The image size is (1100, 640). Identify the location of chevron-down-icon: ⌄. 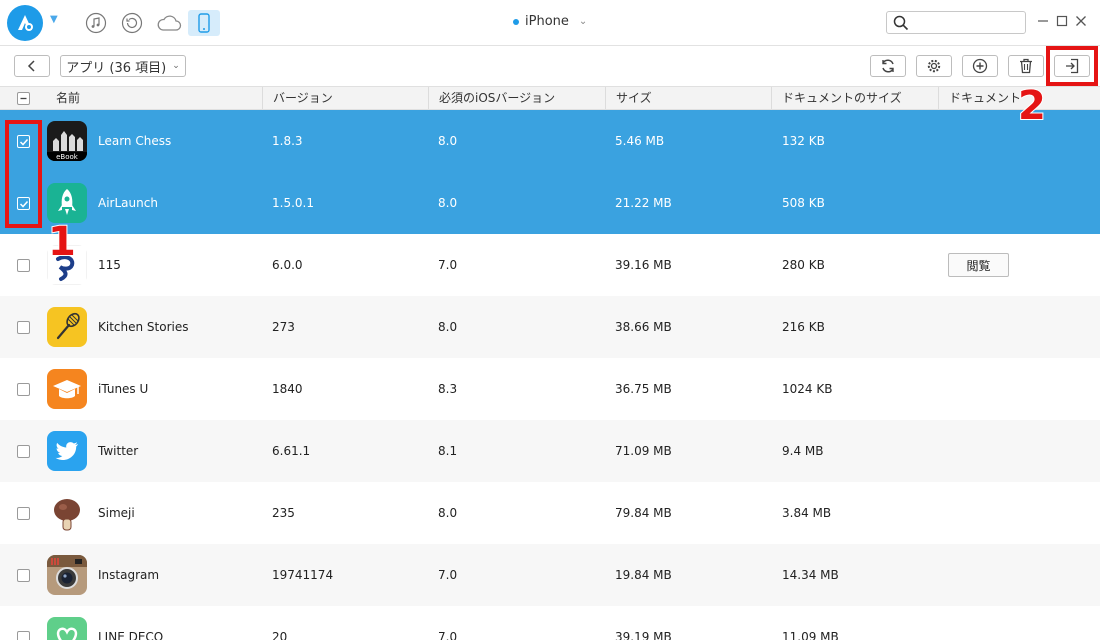
(176, 66).